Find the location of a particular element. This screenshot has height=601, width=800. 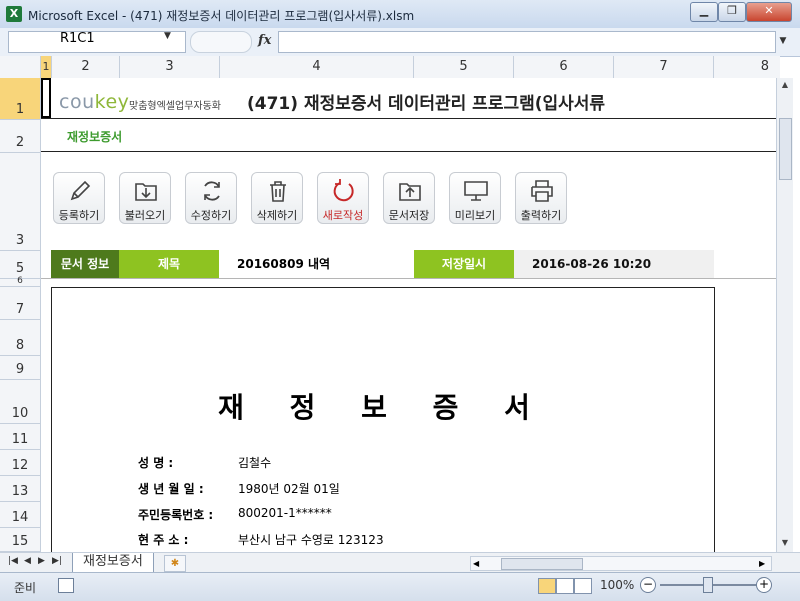

trash-icon is located at coordinates (278, 191).